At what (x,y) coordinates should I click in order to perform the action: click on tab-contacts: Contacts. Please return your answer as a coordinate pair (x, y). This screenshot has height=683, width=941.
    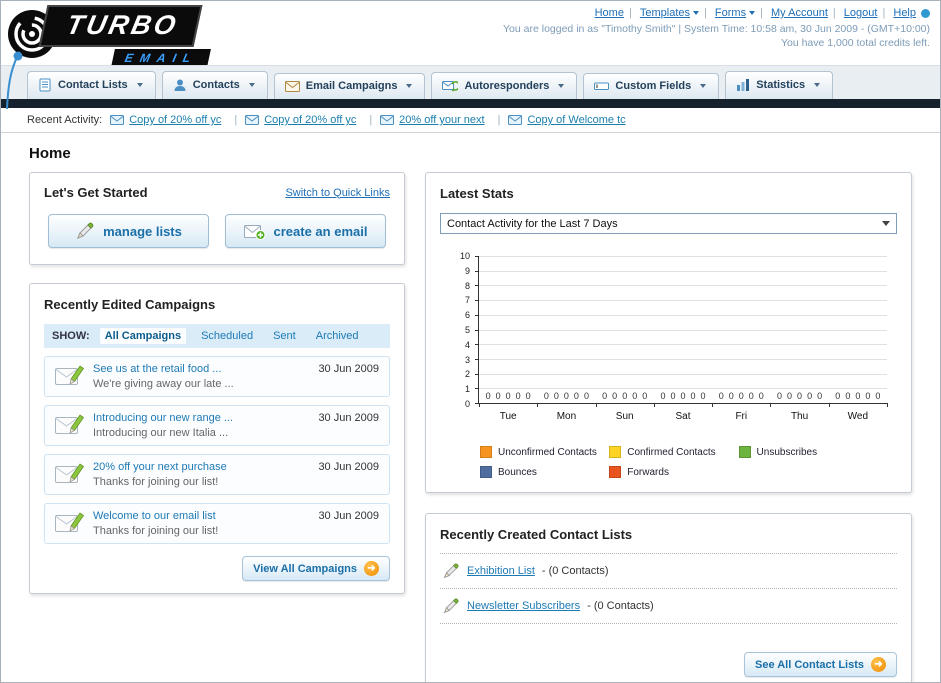
    Looking at the image, I should click on (214, 85).